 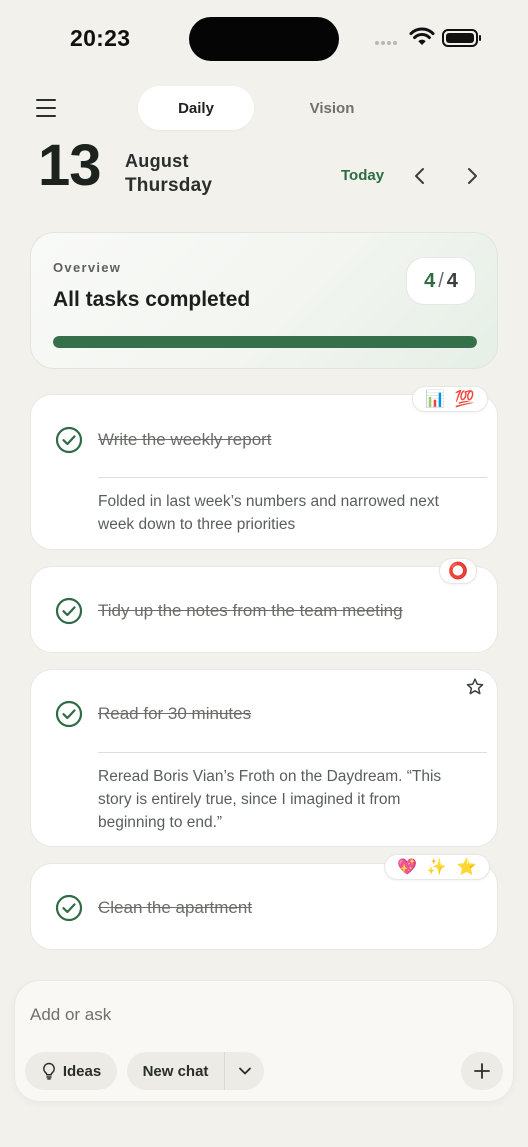 What do you see at coordinates (152, 299) in the screenshot?
I see `overview-title: All tasks completed` at bounding box center [152, 299].